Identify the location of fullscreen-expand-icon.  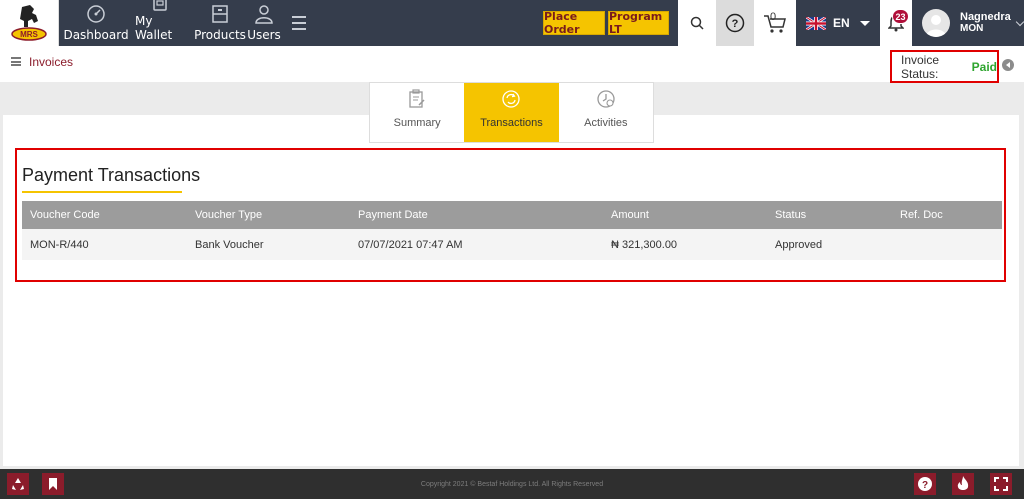
(1001, 484).